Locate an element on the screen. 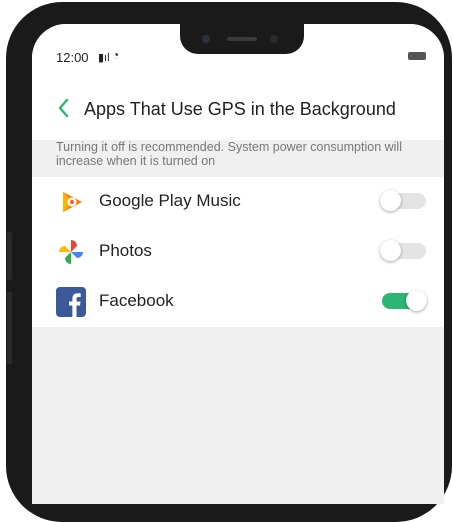  page-title: Apps That Use GPS in the Background is located at coordinates (240, 109).